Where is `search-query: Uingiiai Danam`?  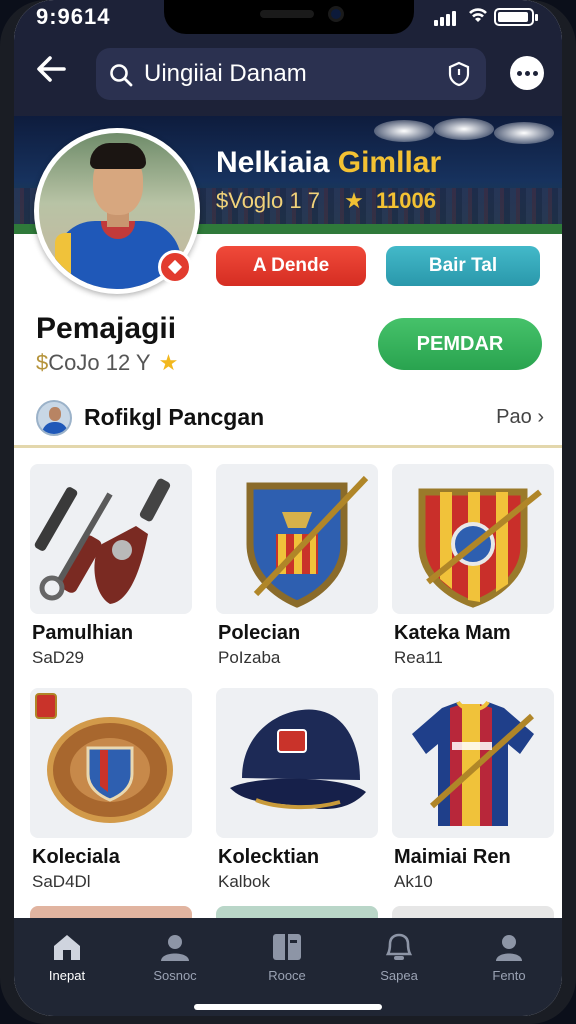
search-query: Uingiiai Danam is located at coordinates (225, 73).